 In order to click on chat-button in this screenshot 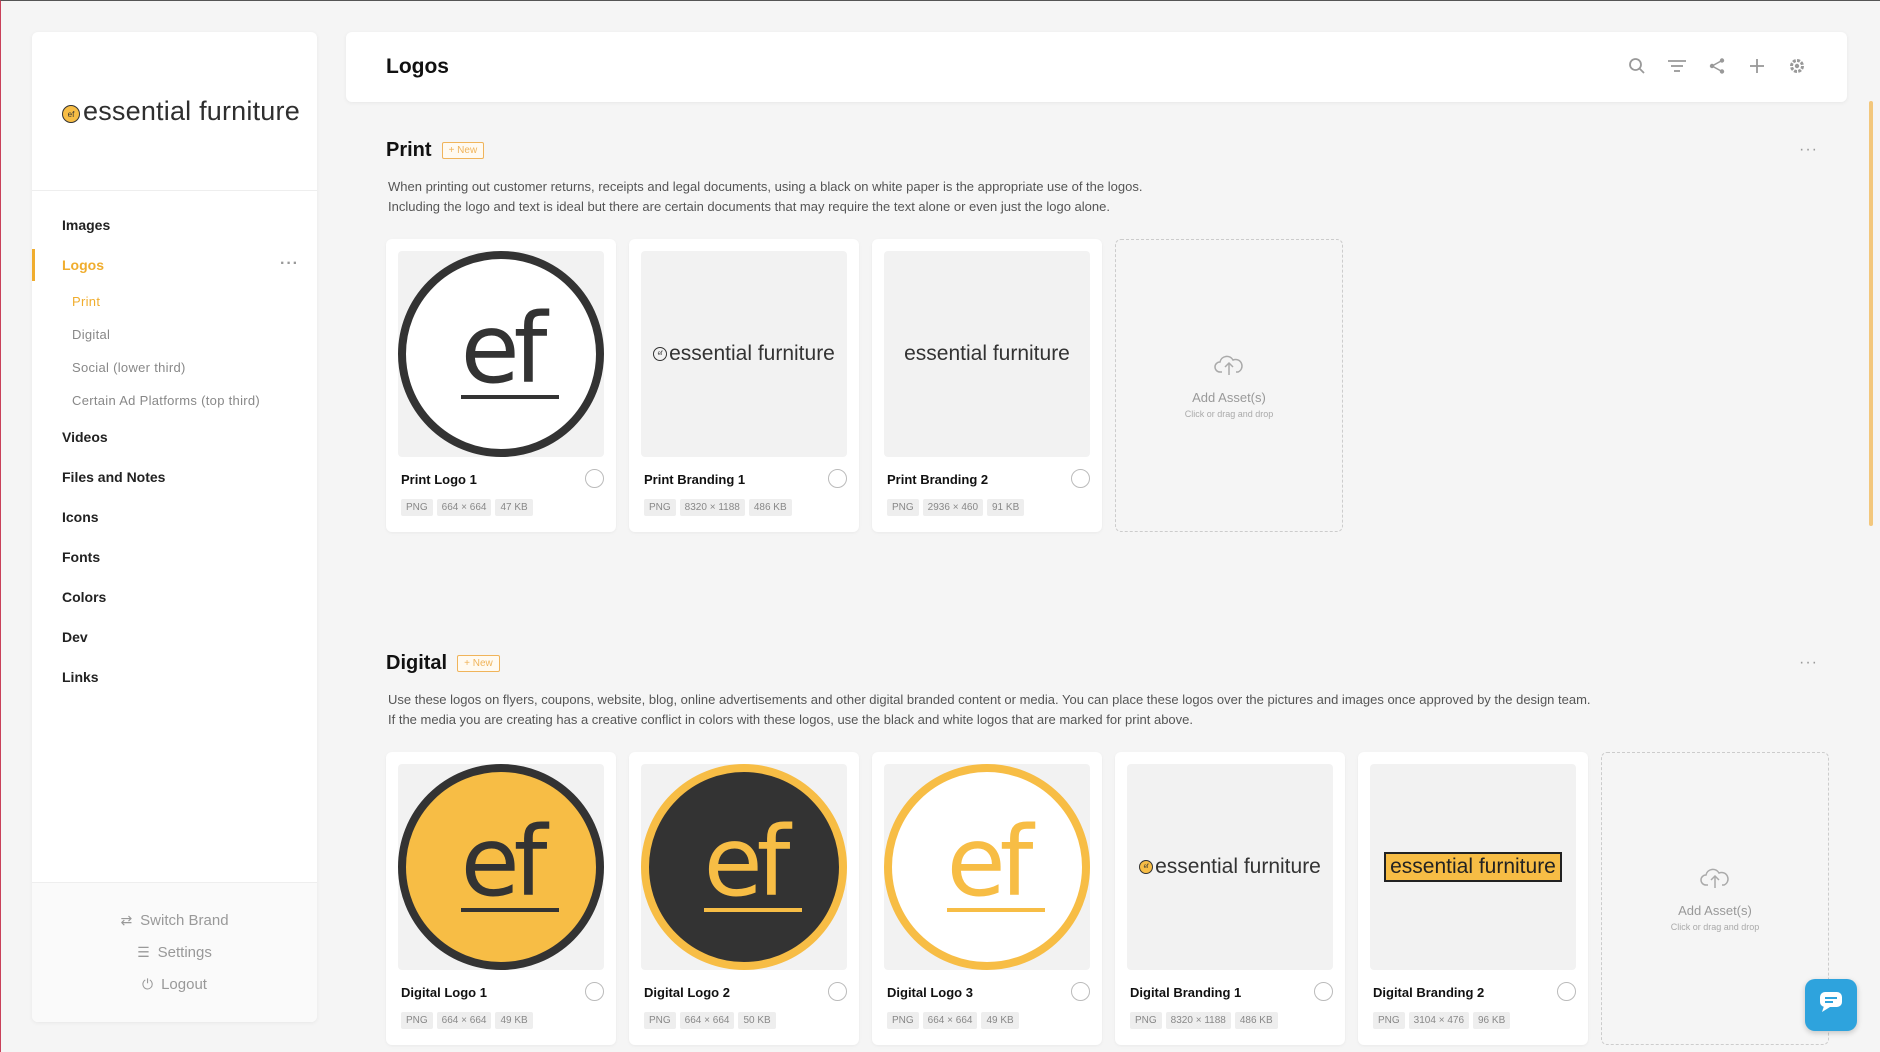, I will do `click(1831, 1005)`.